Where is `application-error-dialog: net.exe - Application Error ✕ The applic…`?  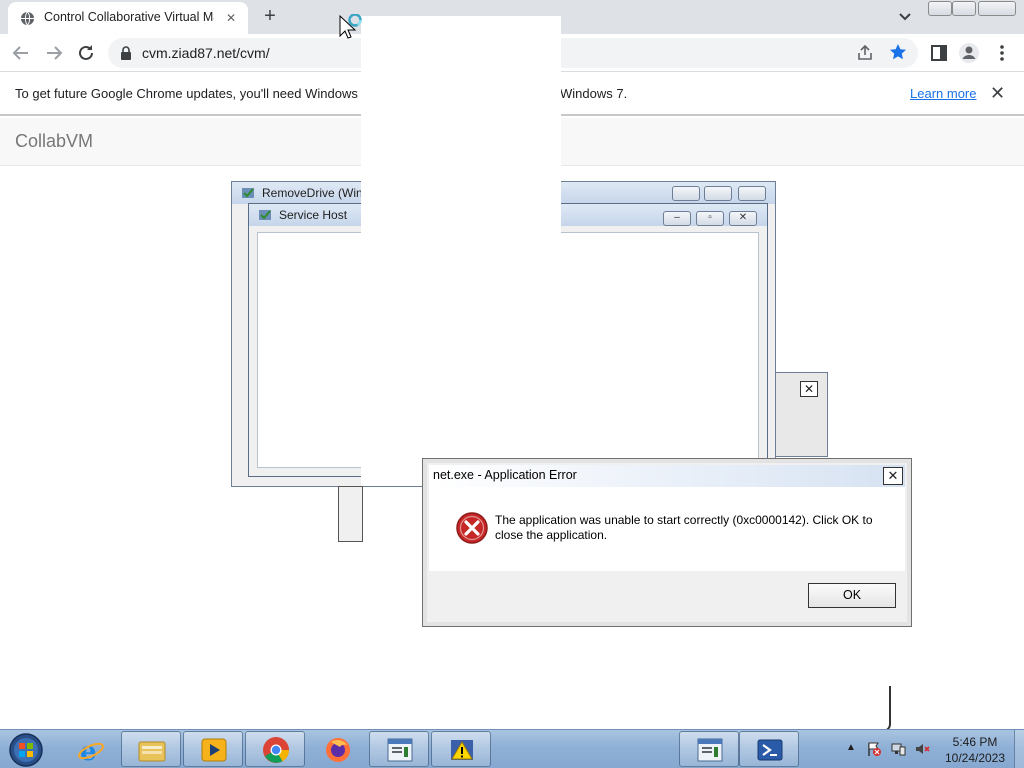
application-error-dialog: net.exe - Application Error ✕ The applic… is located at coordinates (667, 542).